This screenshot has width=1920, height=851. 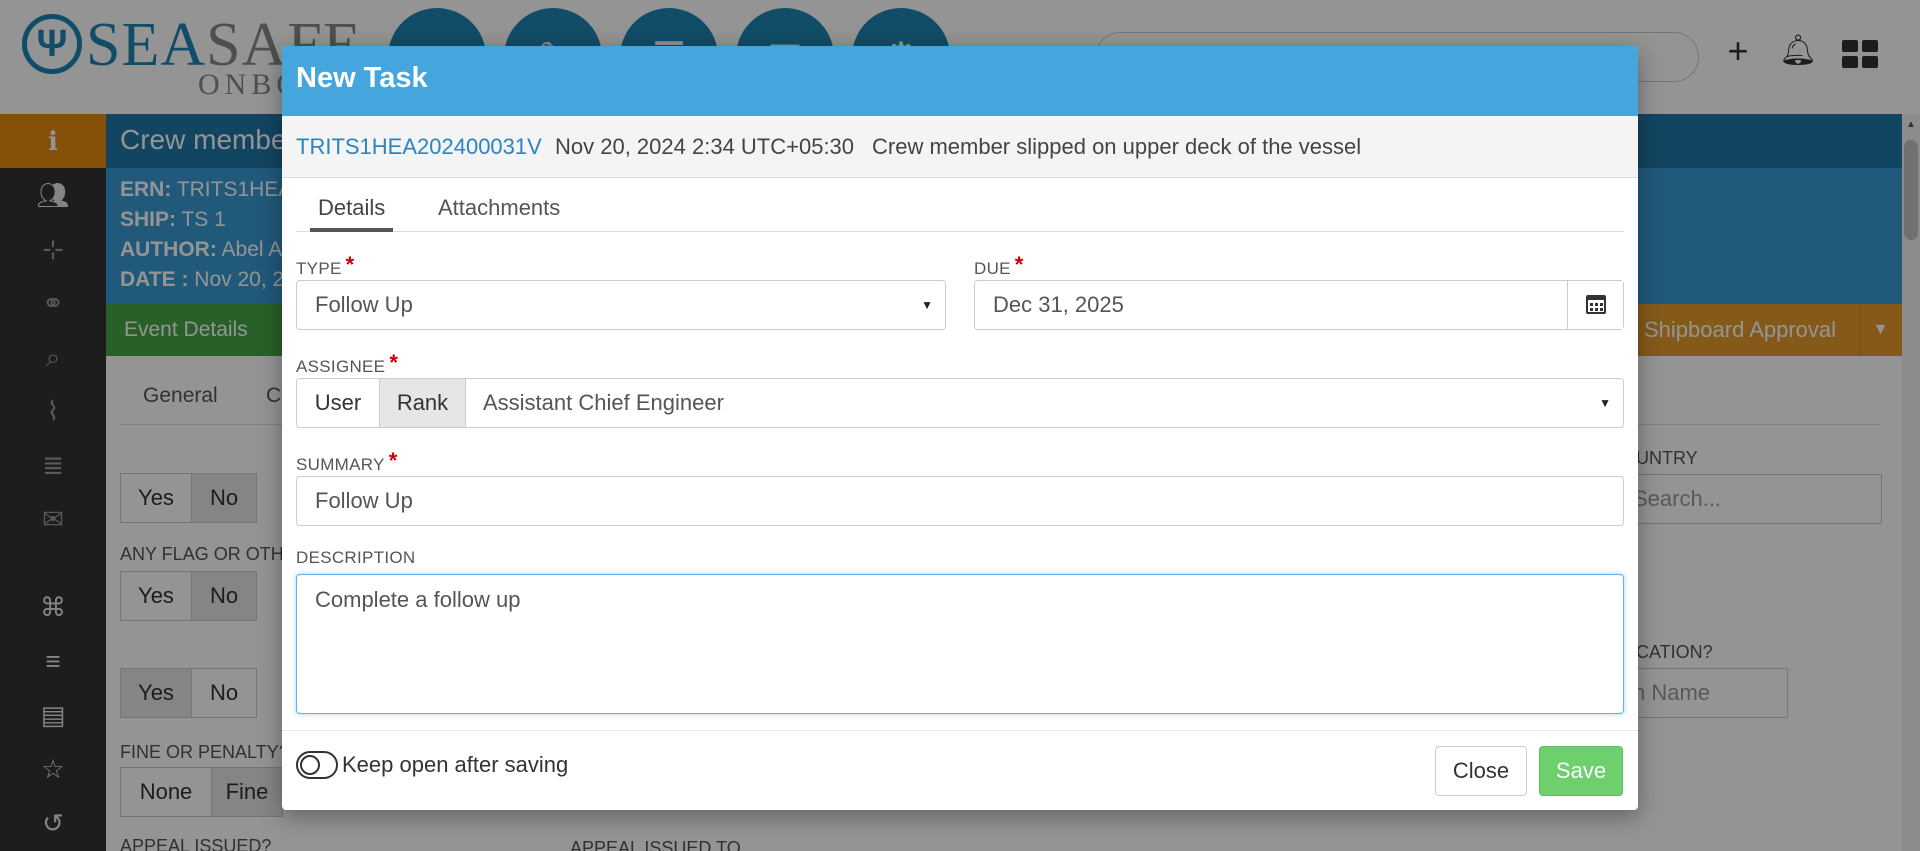 What do you see at coordinates (1299, 305) in the screenshot?
I see `due-date-field: Dec 31, 2025` at bounding box center [1299, 305].